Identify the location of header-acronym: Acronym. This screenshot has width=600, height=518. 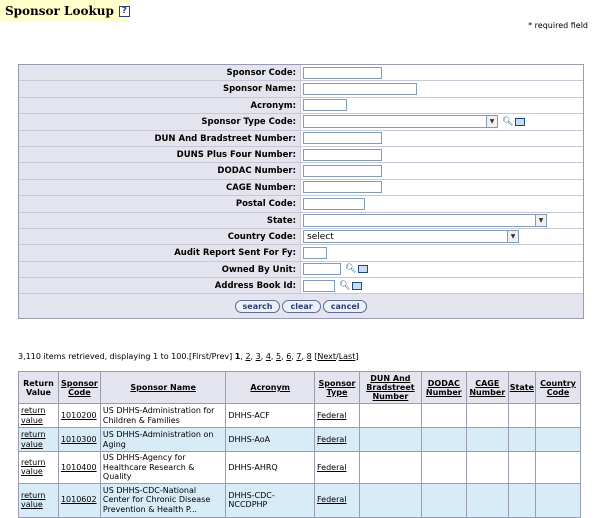
(270, 387).